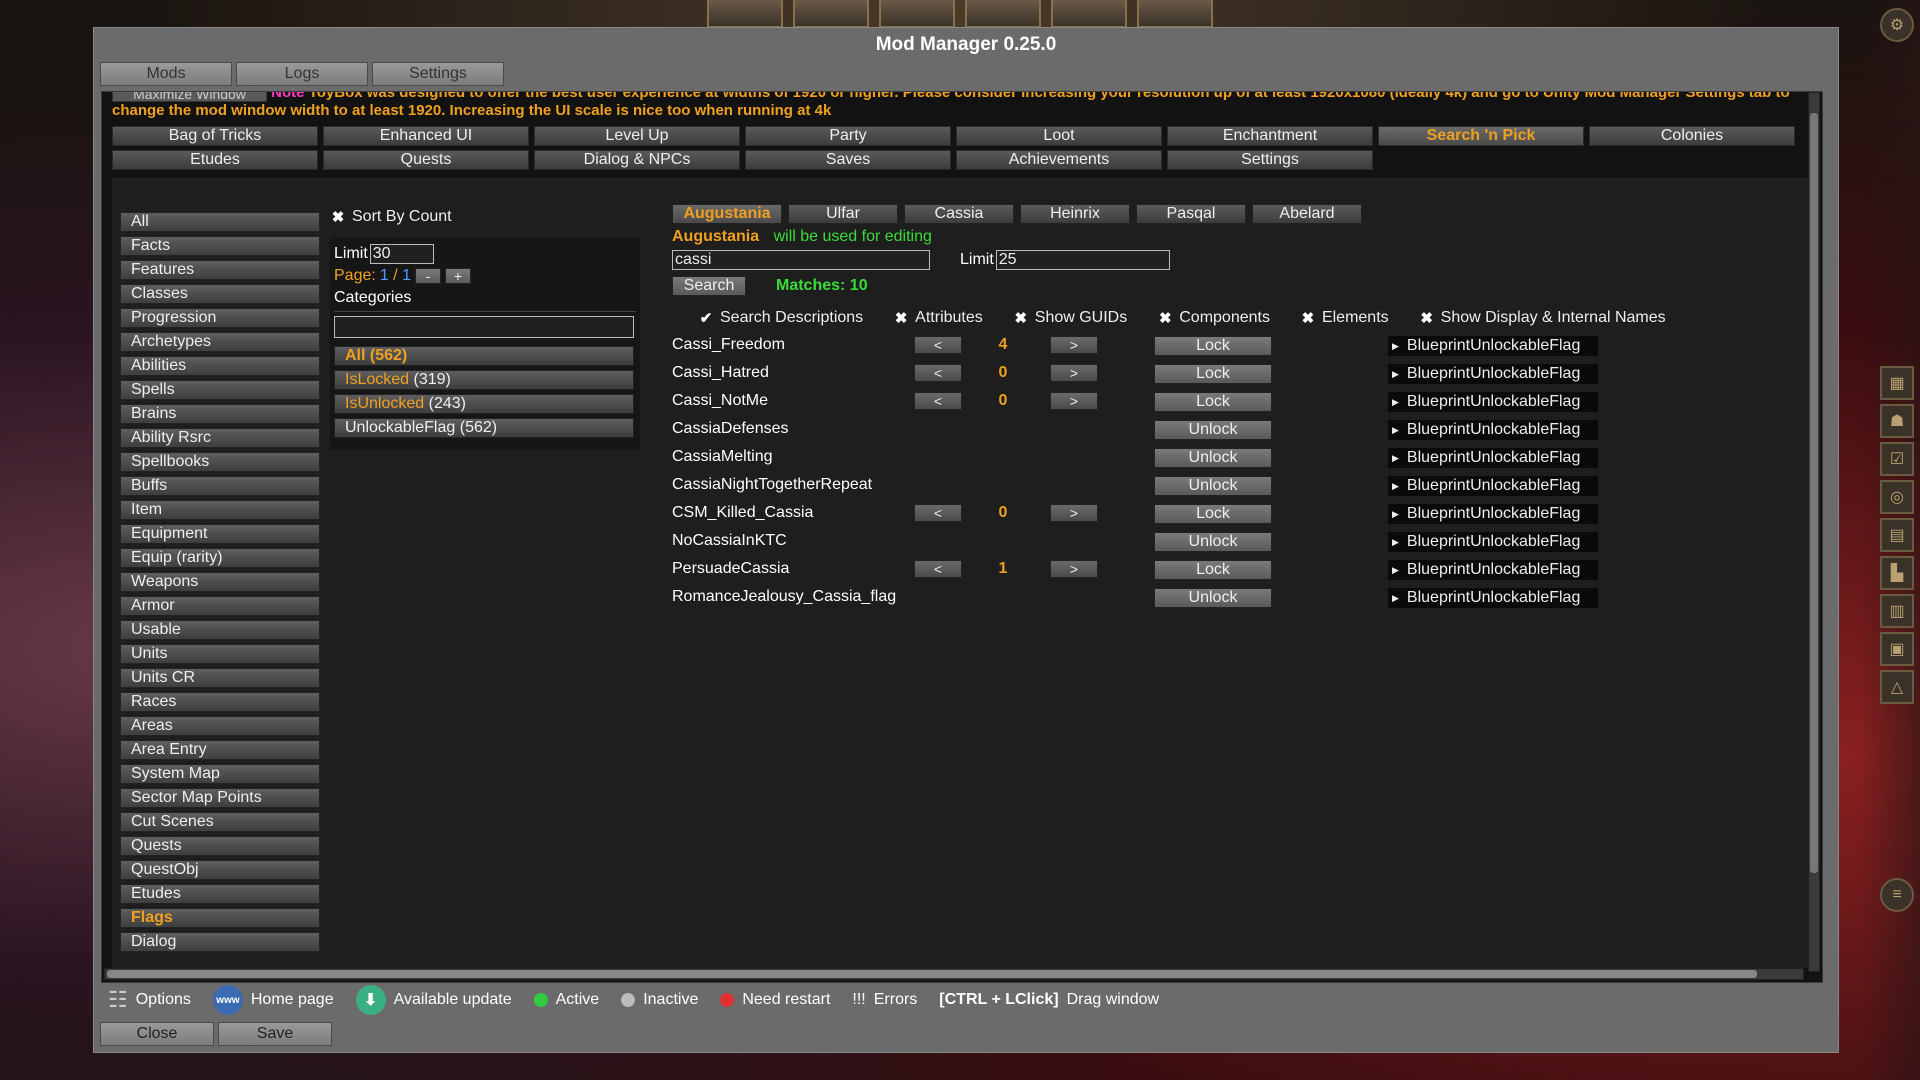 The width and height of the screenshot is (1920, 1080). I want to click on category-filter-all: All (562), so click(484, 356).